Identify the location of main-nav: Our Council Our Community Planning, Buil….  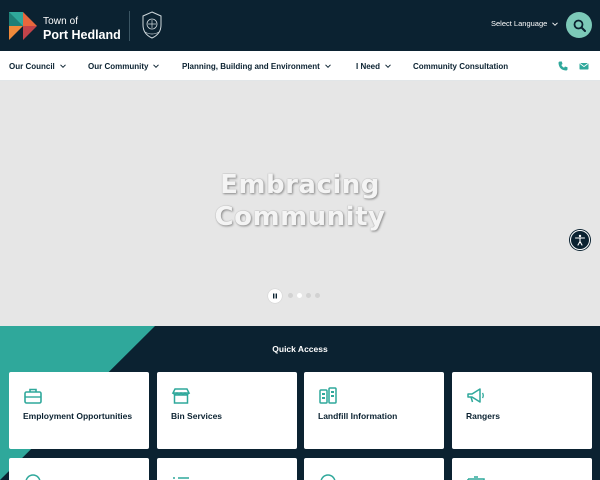
(300, 66).